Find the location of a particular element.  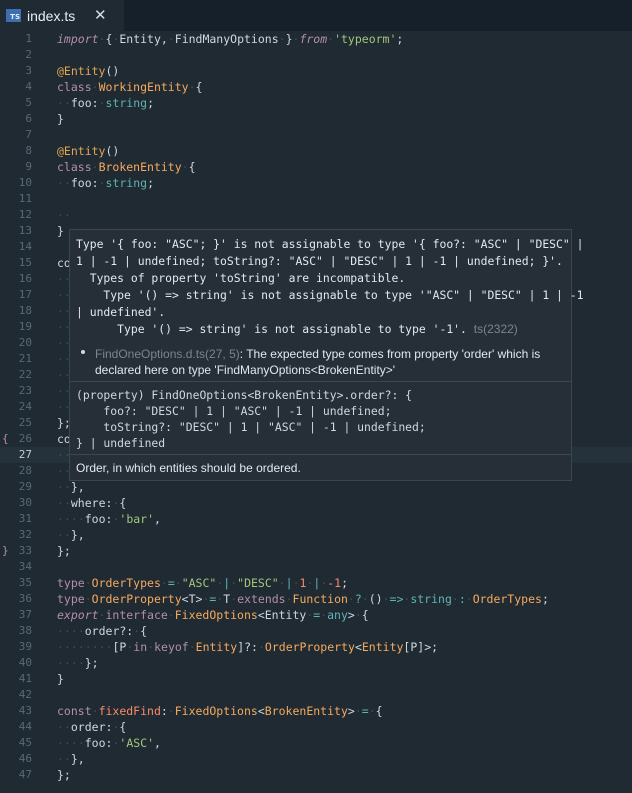

line-number: 27 is located at coordinates (25, 454).